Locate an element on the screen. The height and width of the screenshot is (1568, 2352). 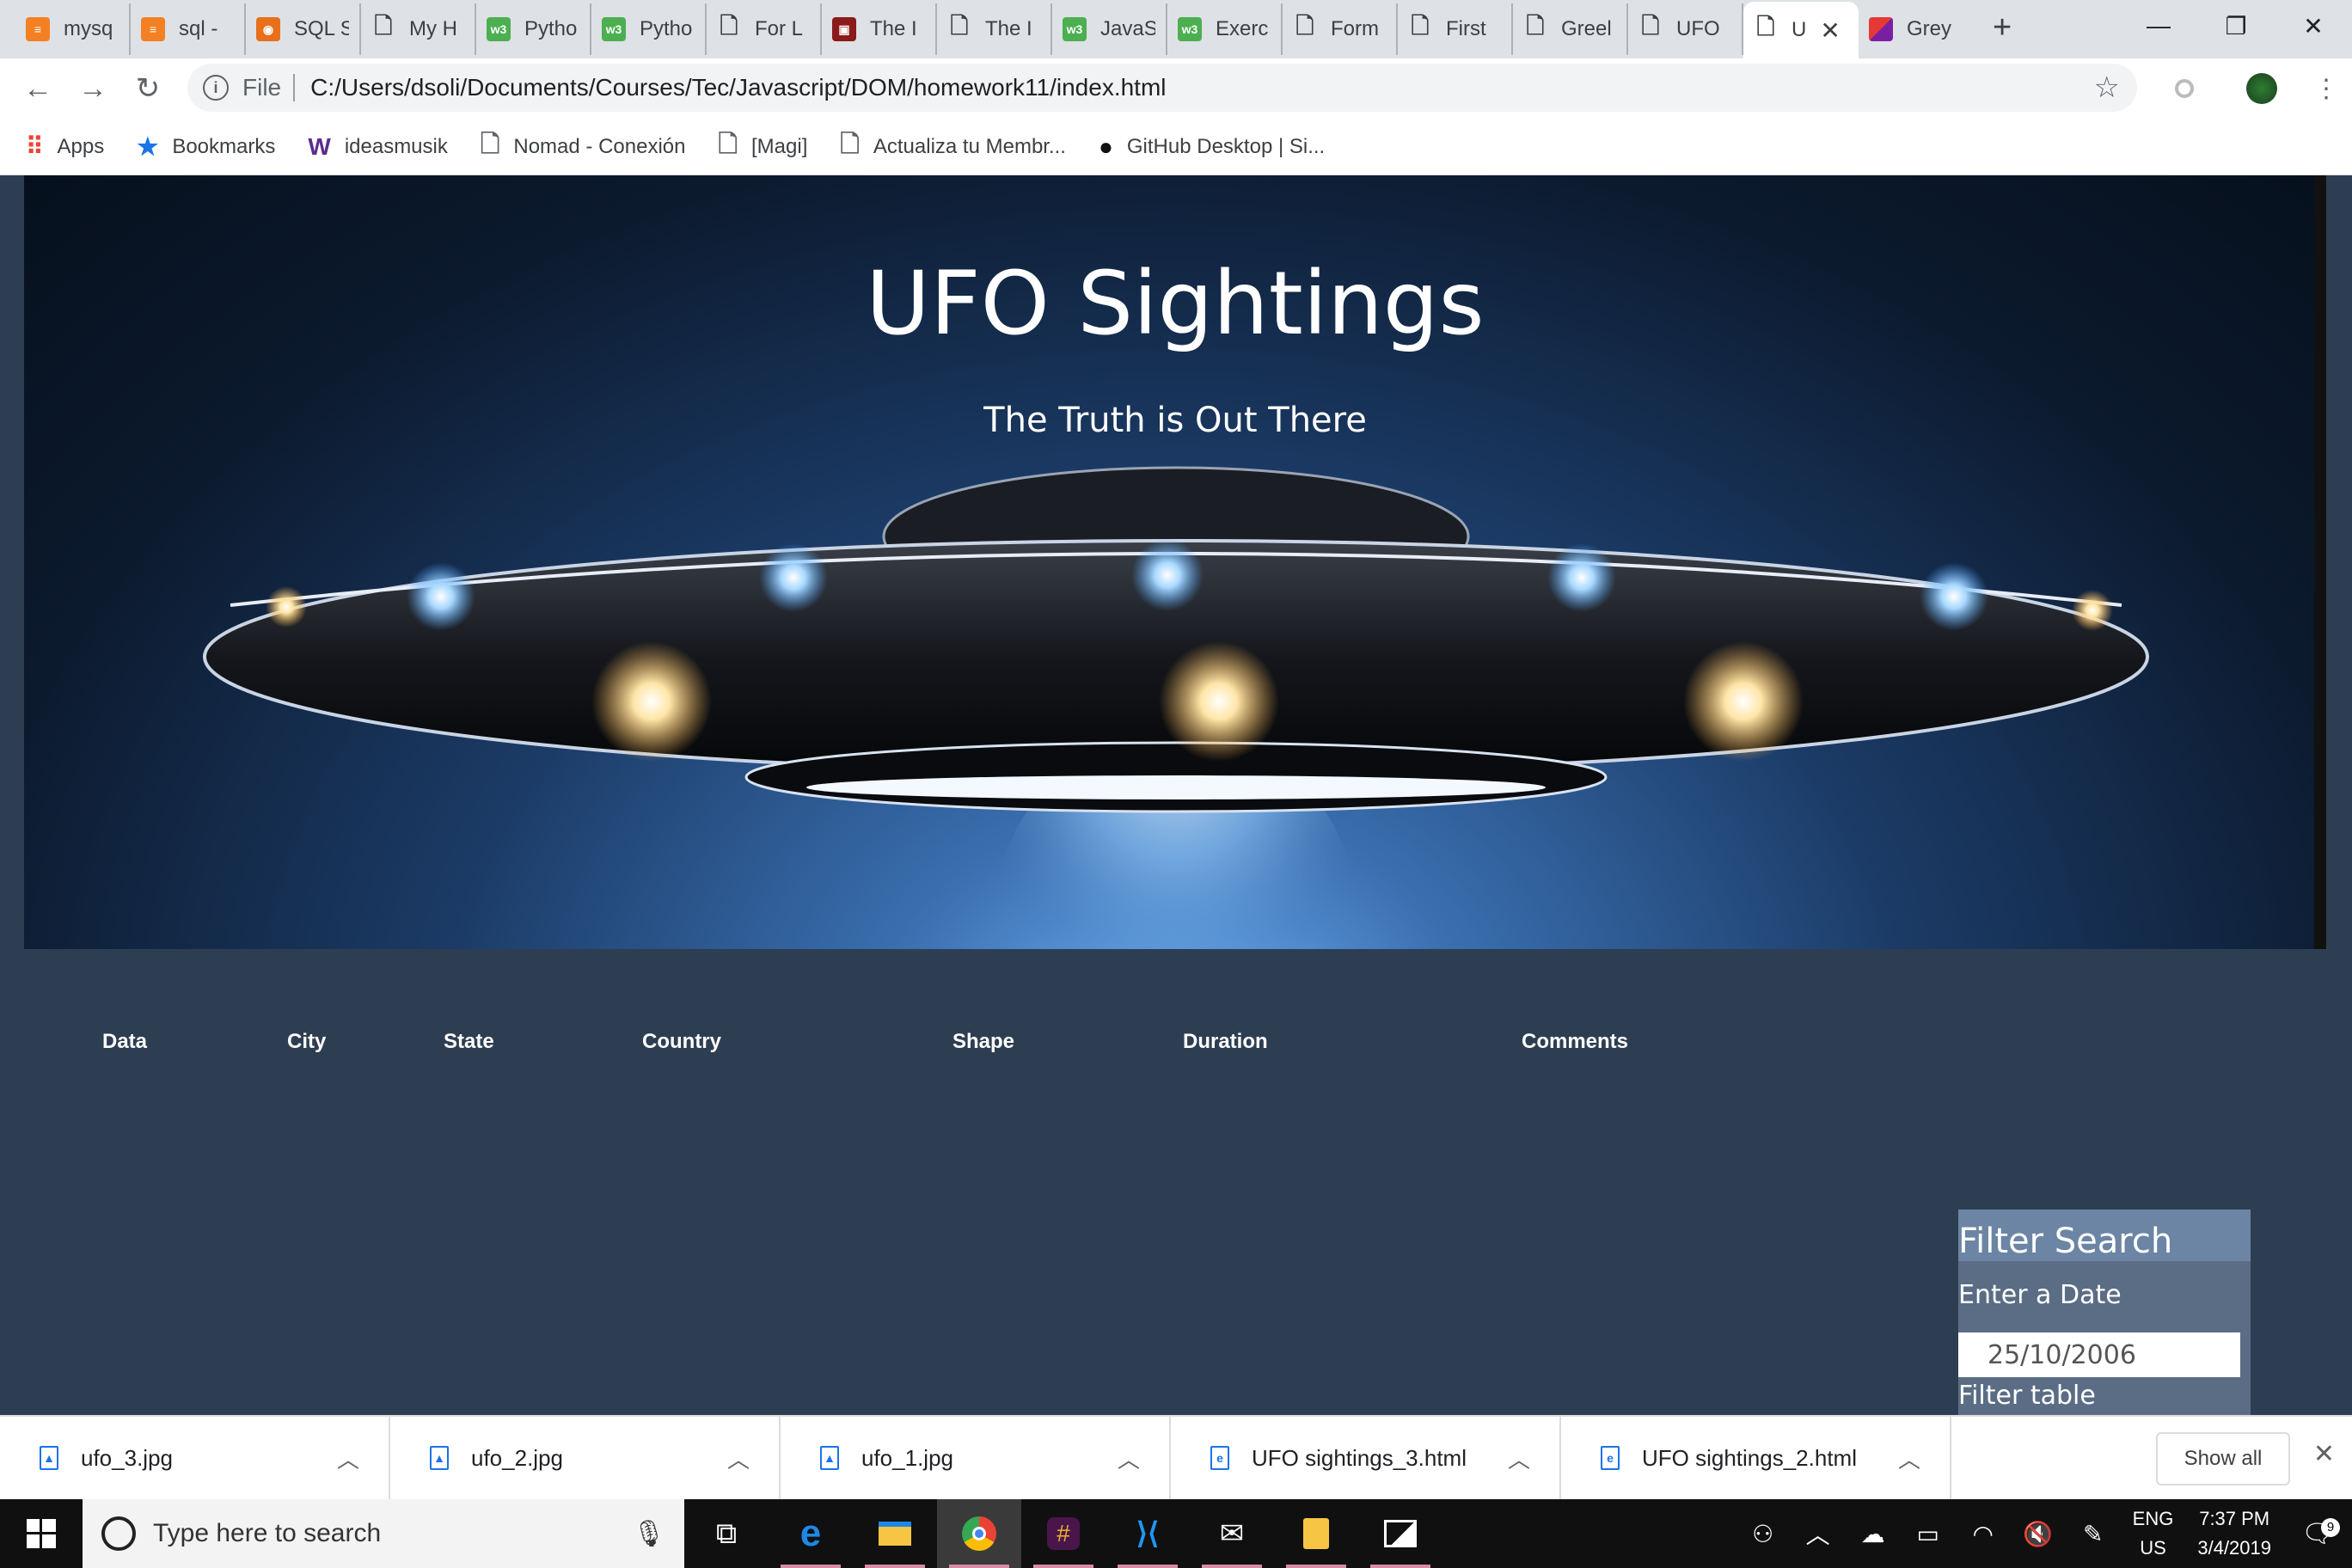
filter-button: Filter table is located at coordinates (2104, 1396).